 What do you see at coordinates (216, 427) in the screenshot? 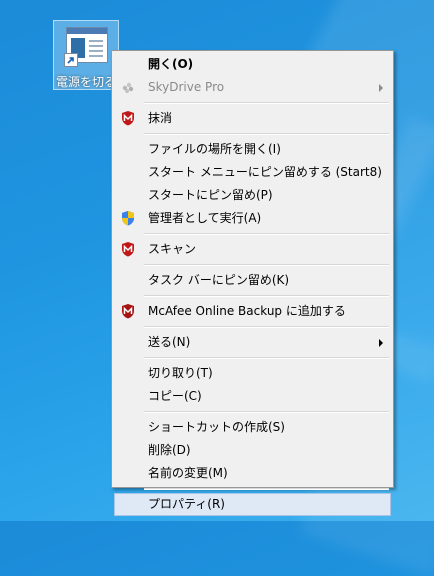
I see `menu-item-label: ショートカットの作成(S)` at bounding box center [216, 427].